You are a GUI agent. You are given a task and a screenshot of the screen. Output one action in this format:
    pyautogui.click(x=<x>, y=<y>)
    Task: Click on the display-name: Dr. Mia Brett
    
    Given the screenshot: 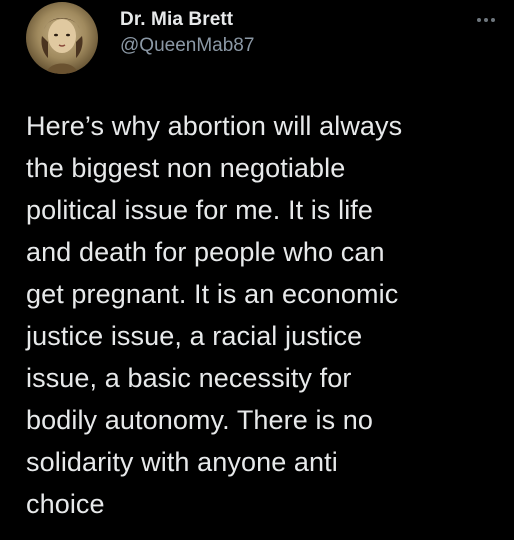 What is the action you would take?
    pyautogui.click(x=187, y=20)
    